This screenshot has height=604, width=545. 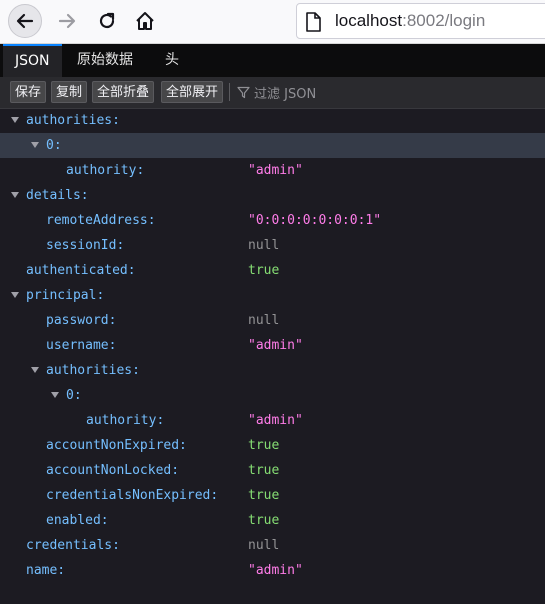 What do you see at coordinates (192, 92) in the screenshot?
I see `expand-all-button: 全部展开` at bounding box center [192, 92].